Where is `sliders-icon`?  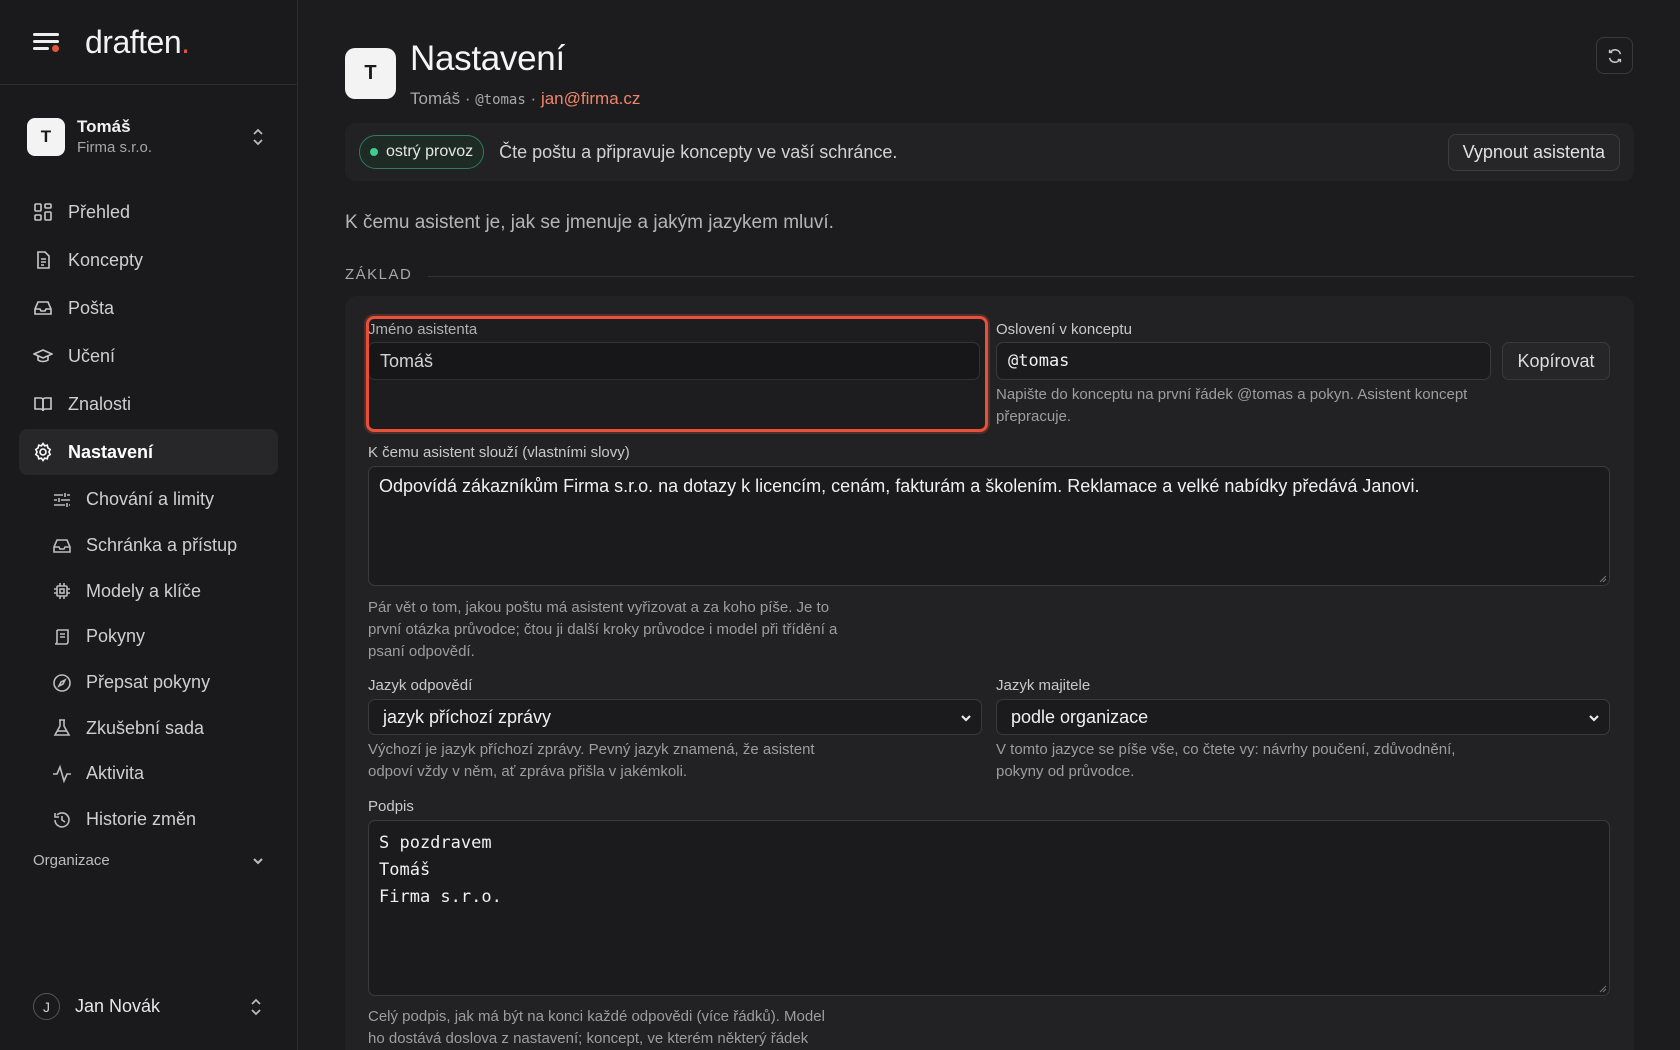
sliders-icon is located at coordinates (62, 499).